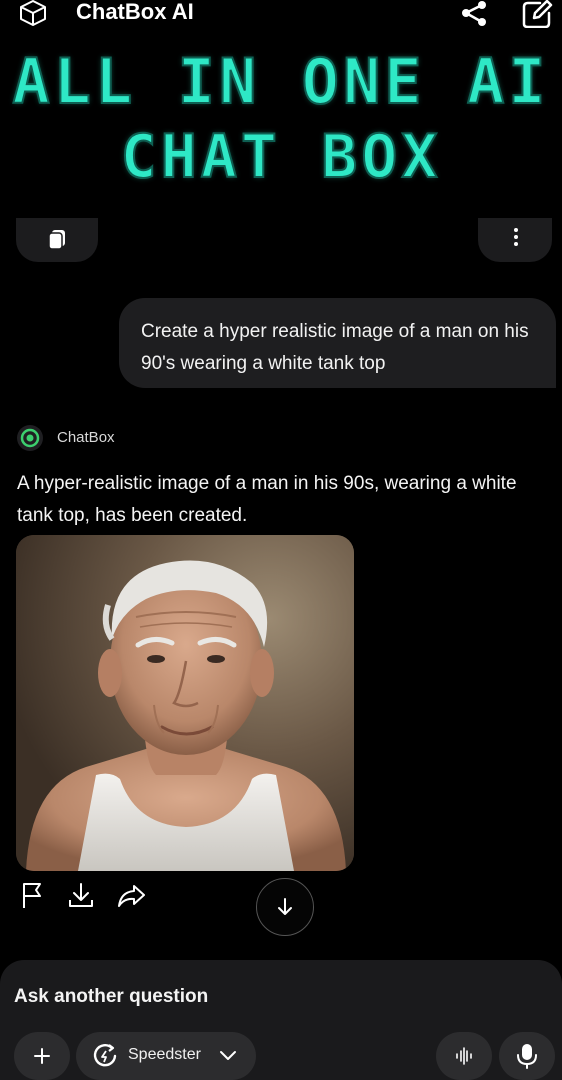 The width and height of the screenshot is (562, 1080). I want to click on chevron-down-icon, so click(228, 1055).